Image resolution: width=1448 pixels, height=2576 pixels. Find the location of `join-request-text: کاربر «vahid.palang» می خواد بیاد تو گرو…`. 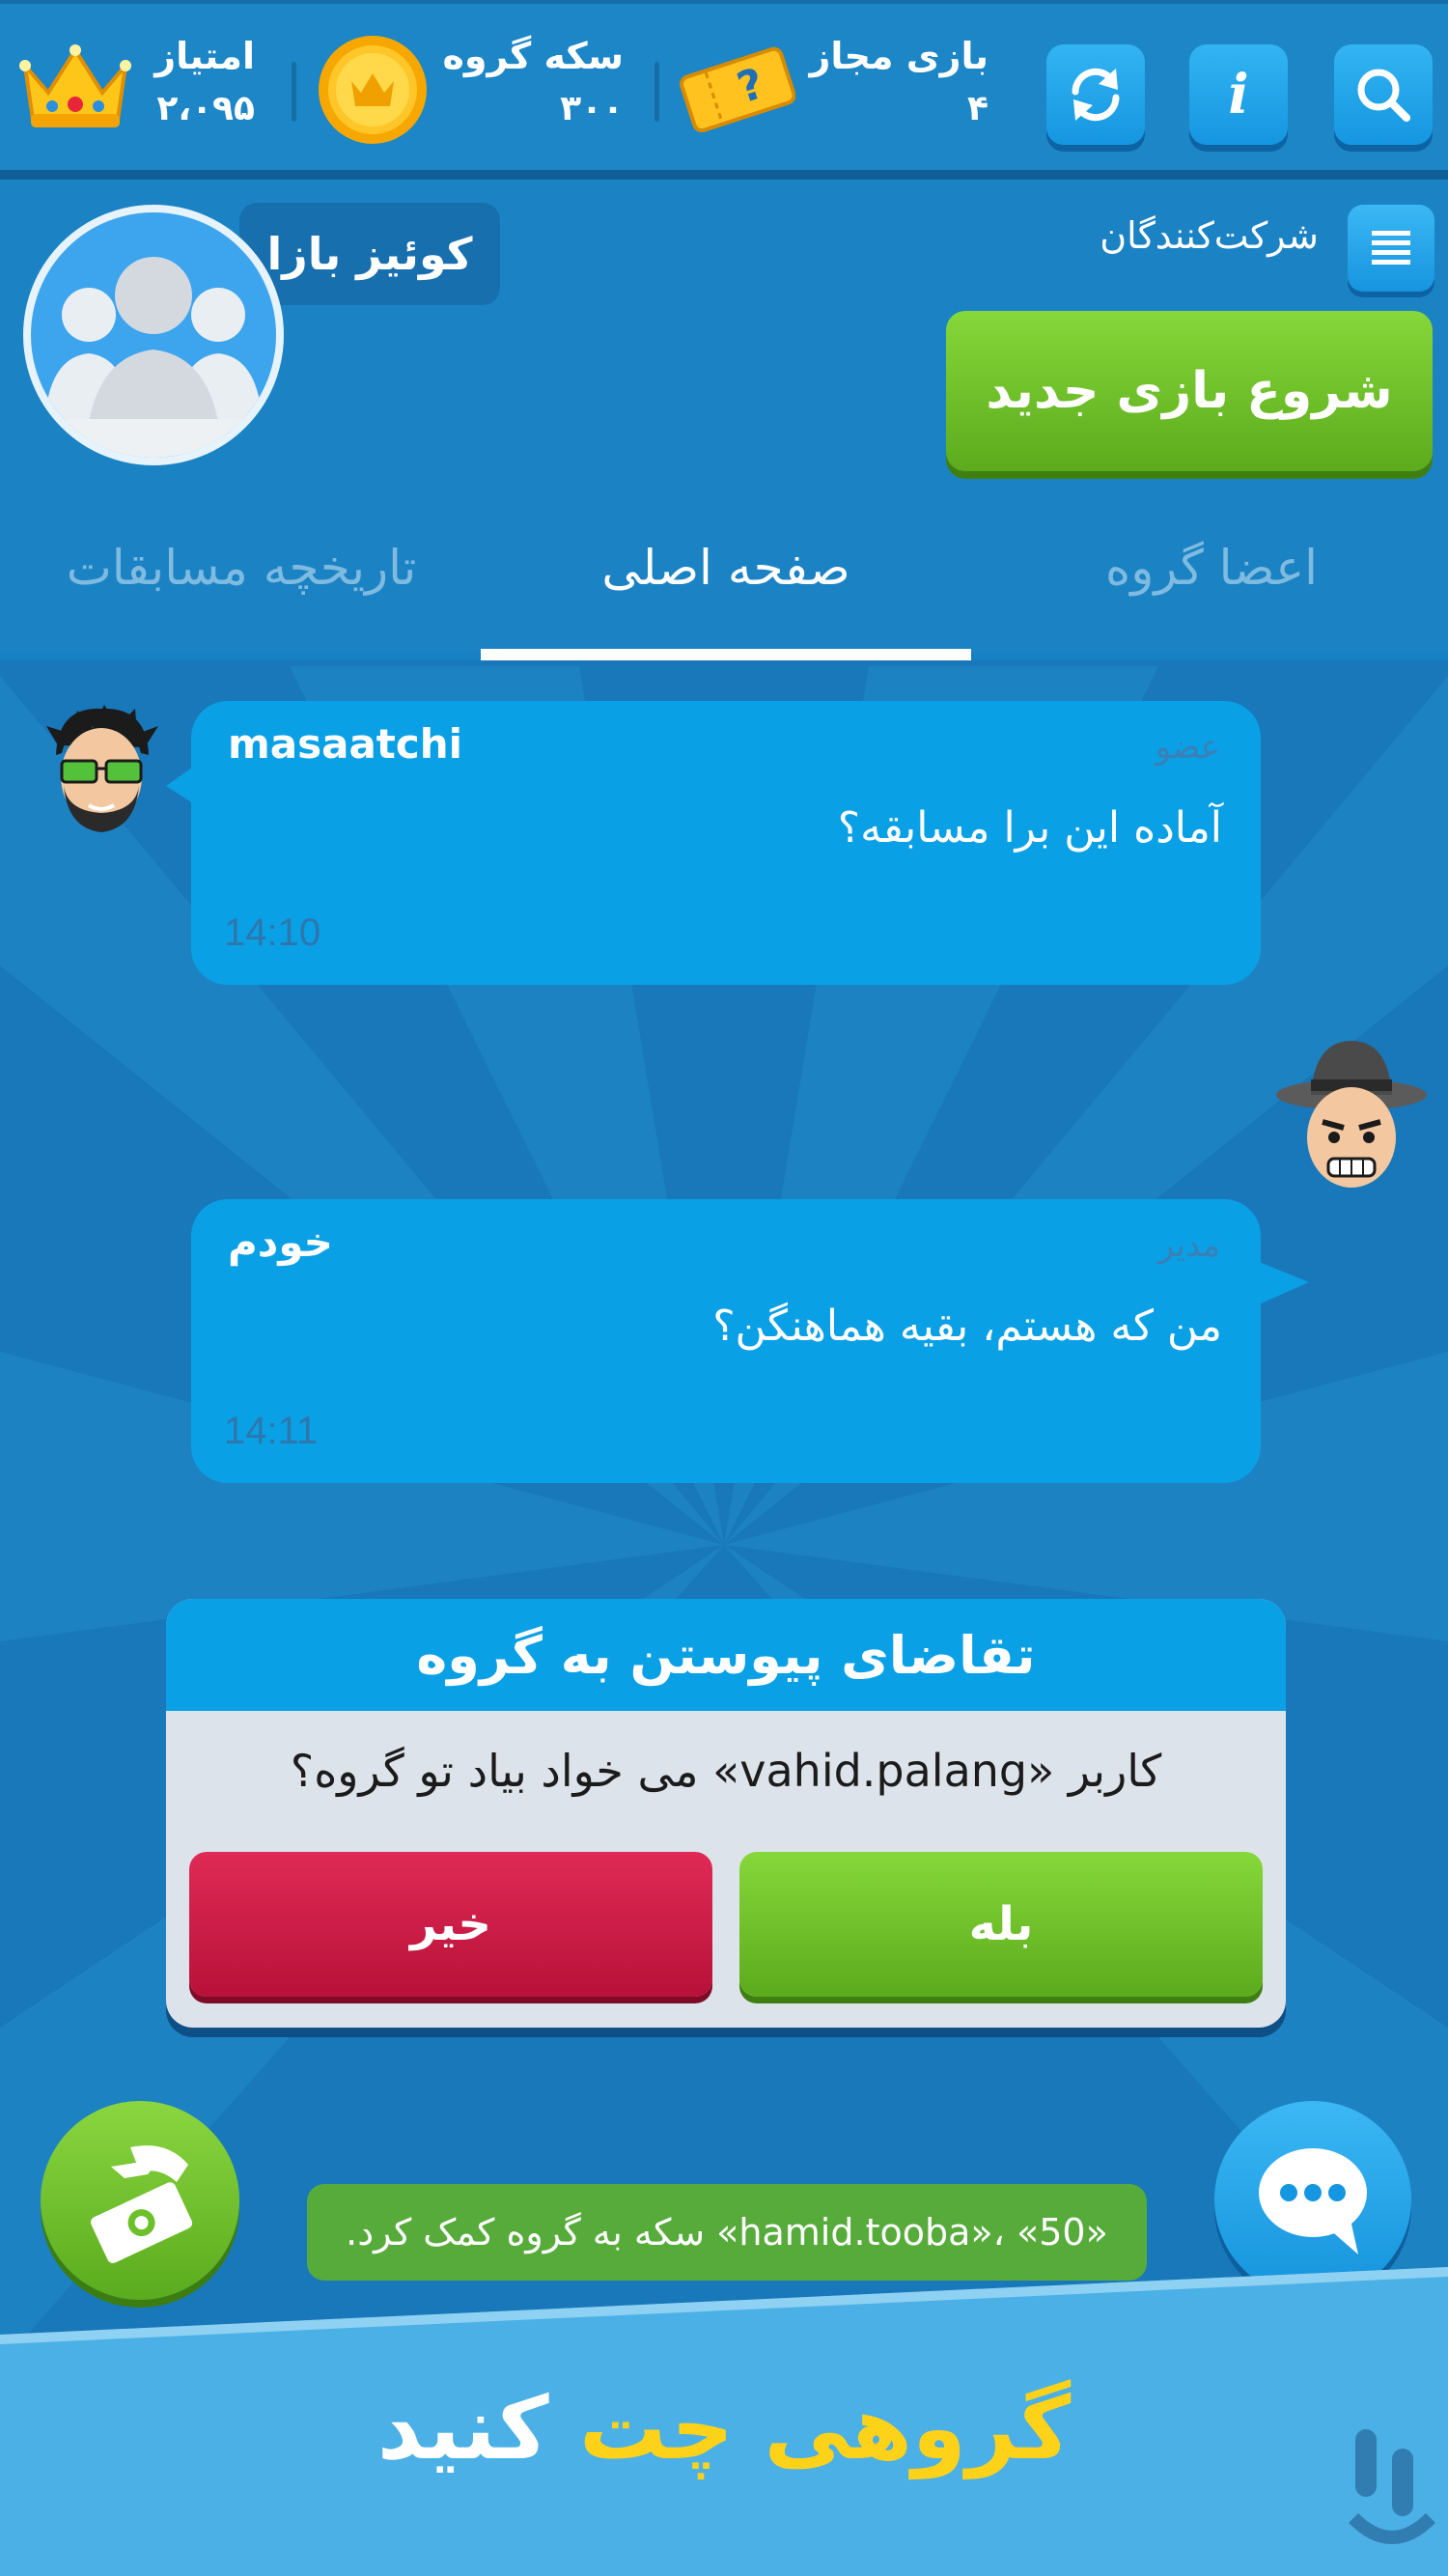

join-request-text: کاربر «vahid.palang» می خواد بیاد تو گرو… is located at coordinates (726, 1771).